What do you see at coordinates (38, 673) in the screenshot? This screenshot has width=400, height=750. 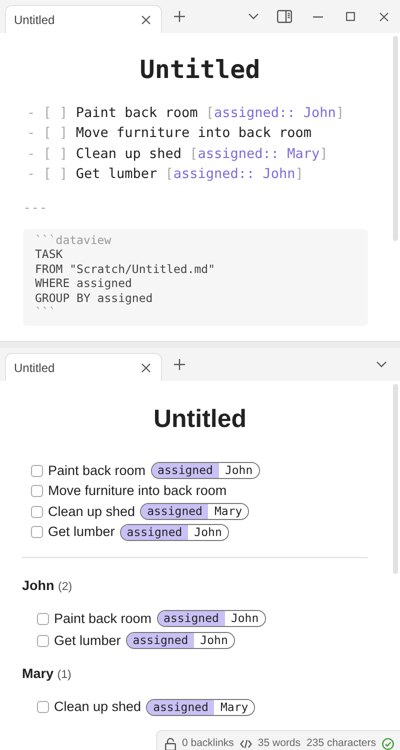 I see `group-heading: Mary` at bounding box center [38, 673].